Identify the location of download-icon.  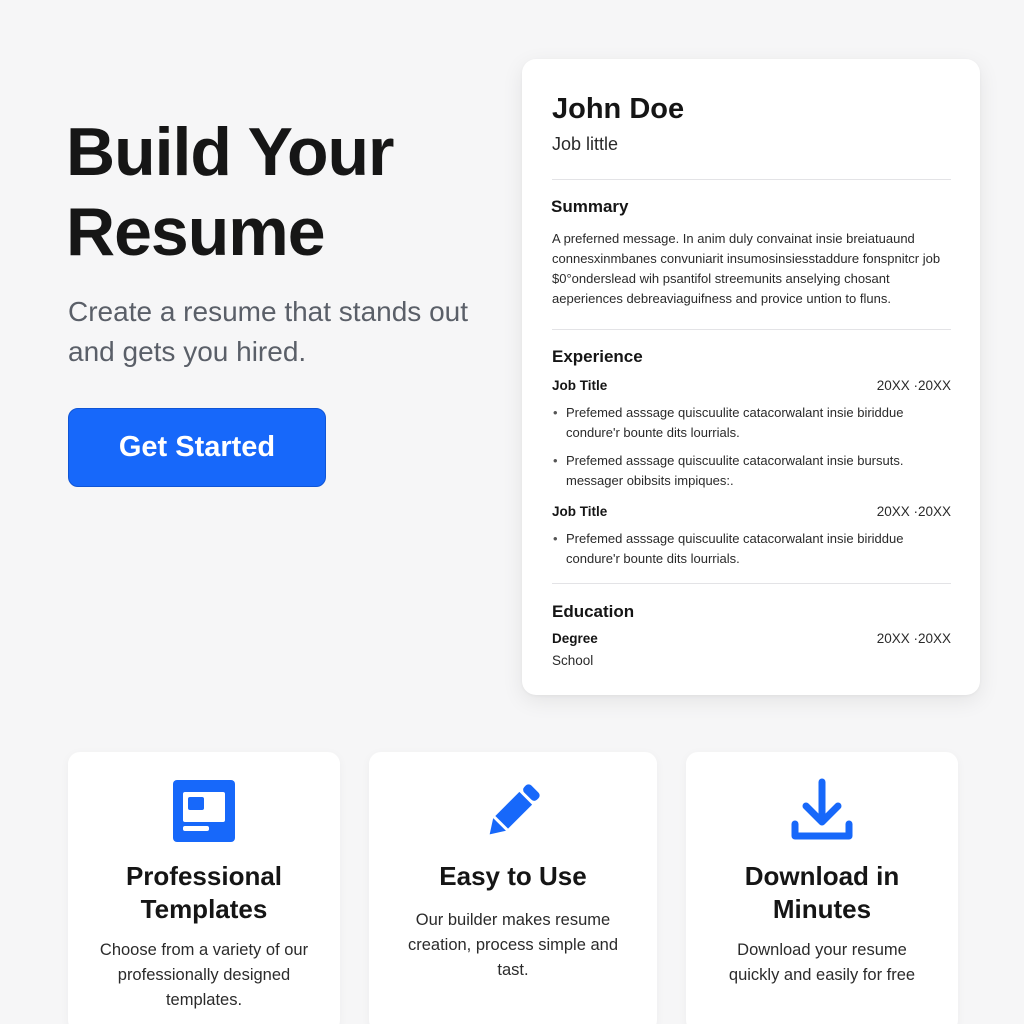
(822, 809).